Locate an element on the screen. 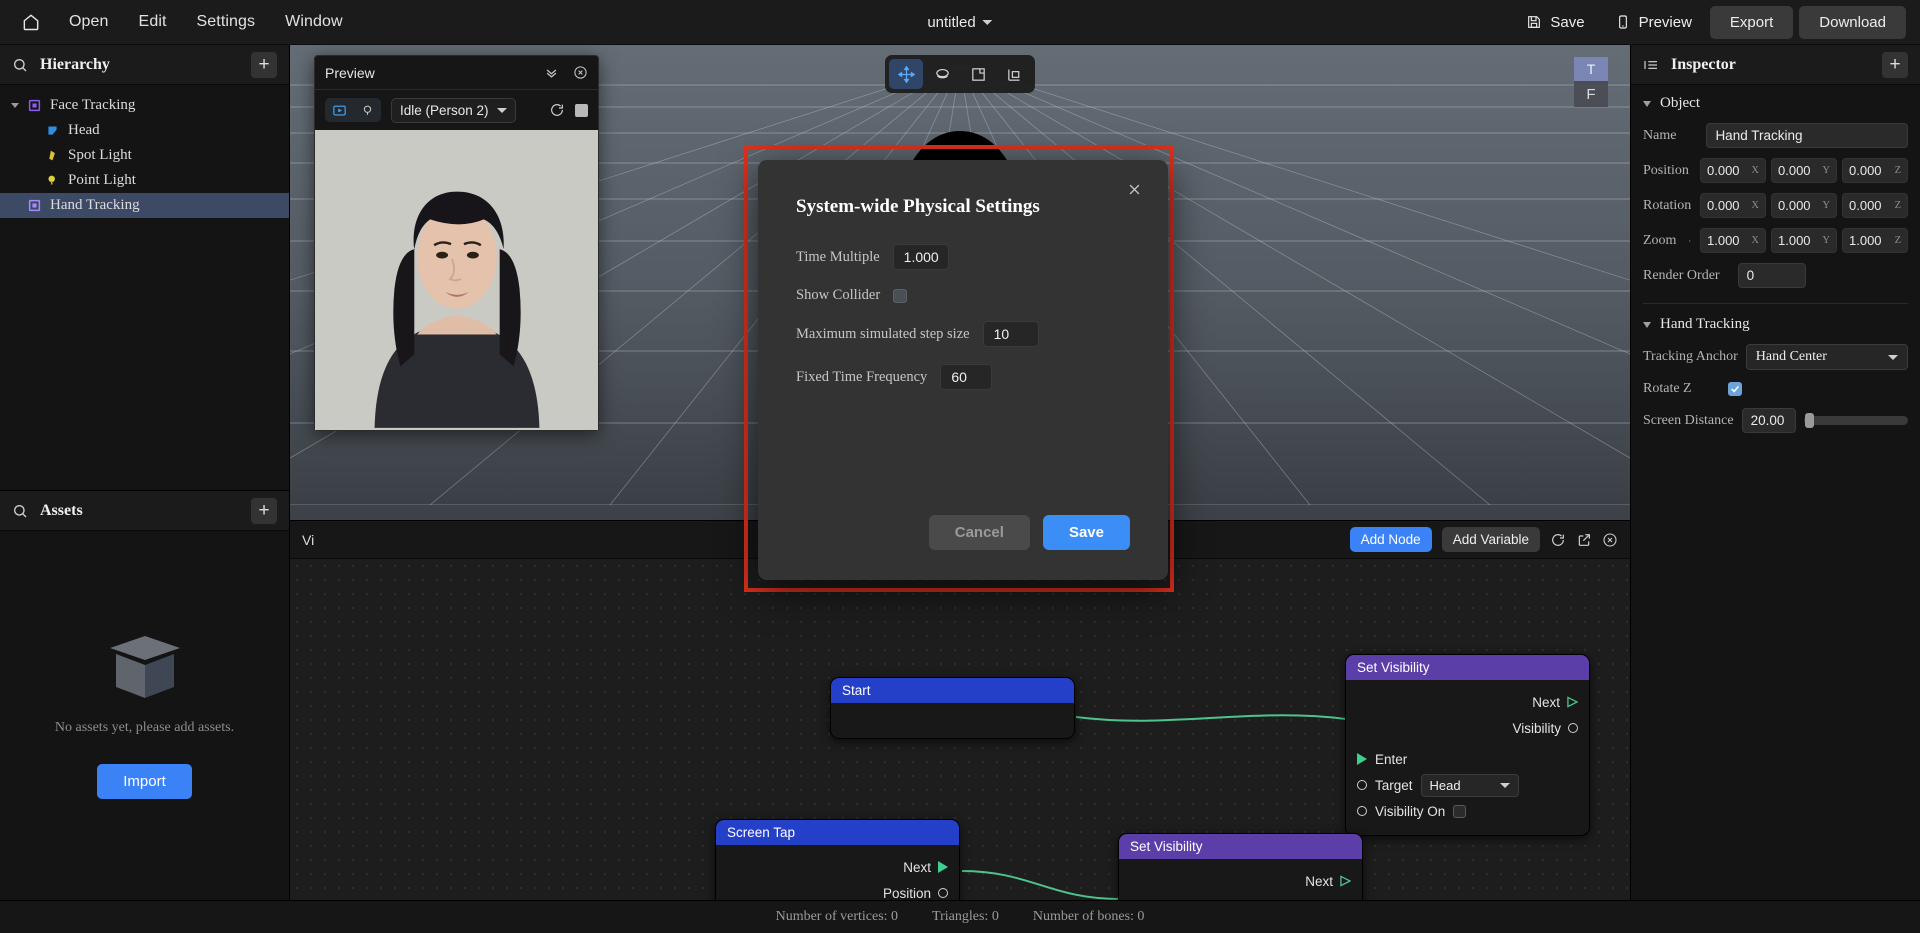  node-set-visibility-2: Set Visibility Next Visibility is located at coordinates (1240, 866).